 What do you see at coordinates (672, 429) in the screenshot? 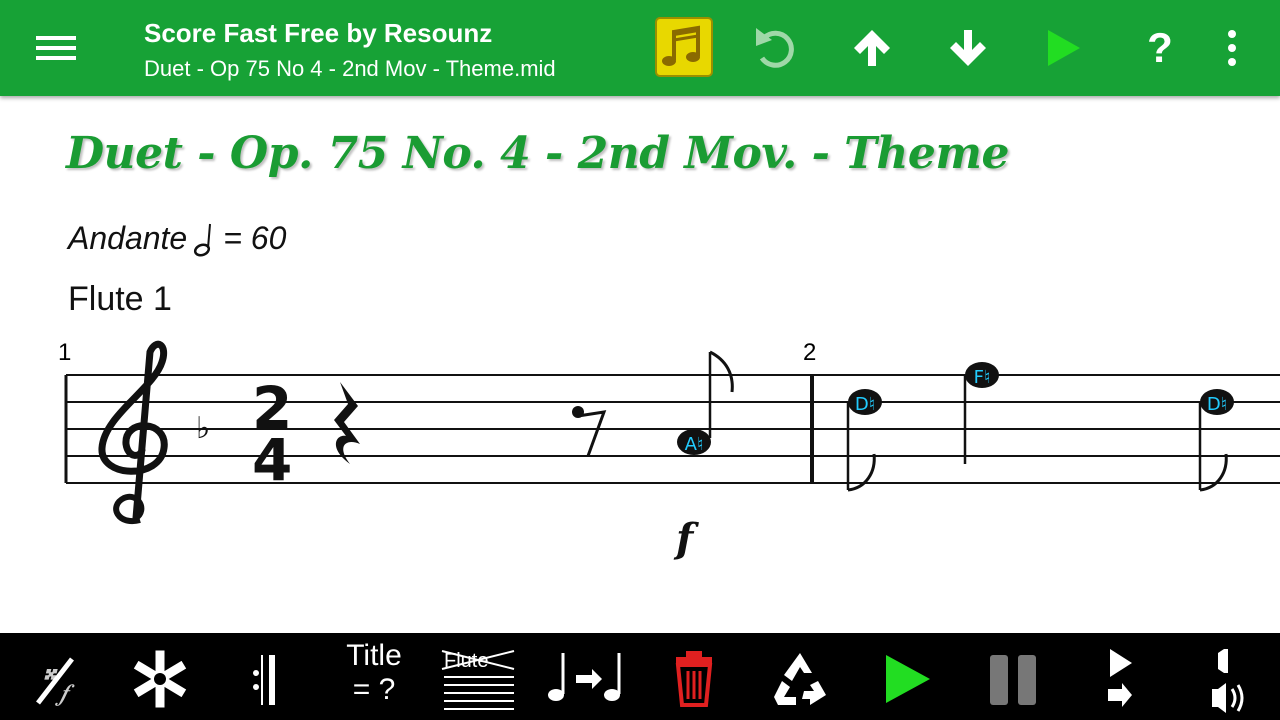
I see `staff-lines` at bounding box center [672, 429].